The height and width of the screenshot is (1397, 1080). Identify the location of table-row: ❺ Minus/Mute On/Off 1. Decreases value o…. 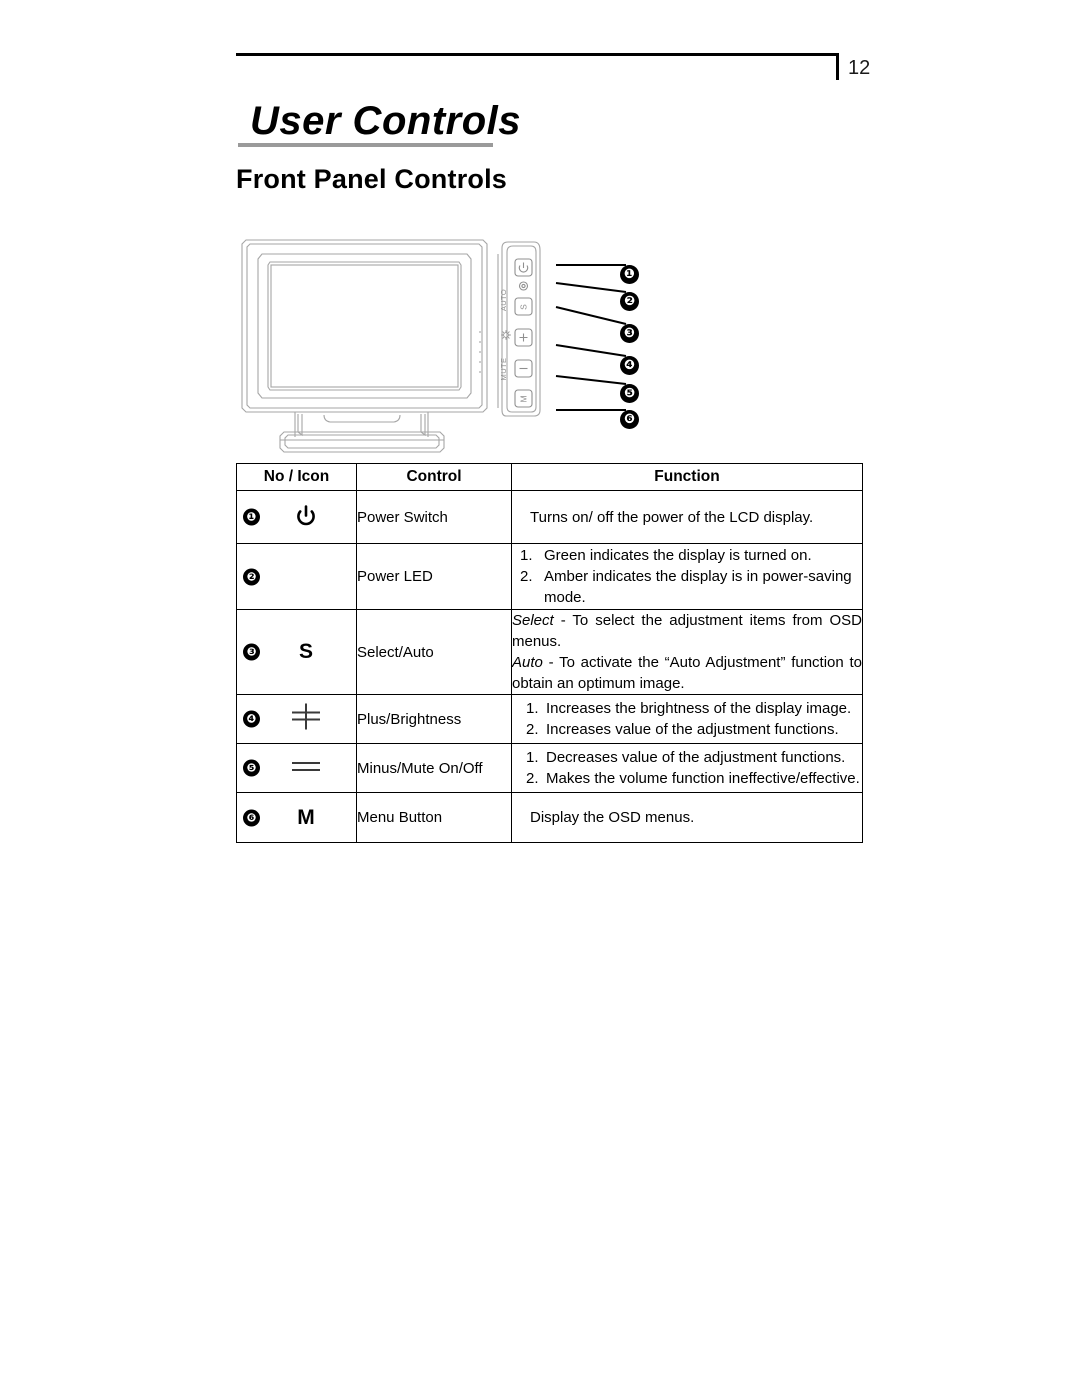
(549, 768).